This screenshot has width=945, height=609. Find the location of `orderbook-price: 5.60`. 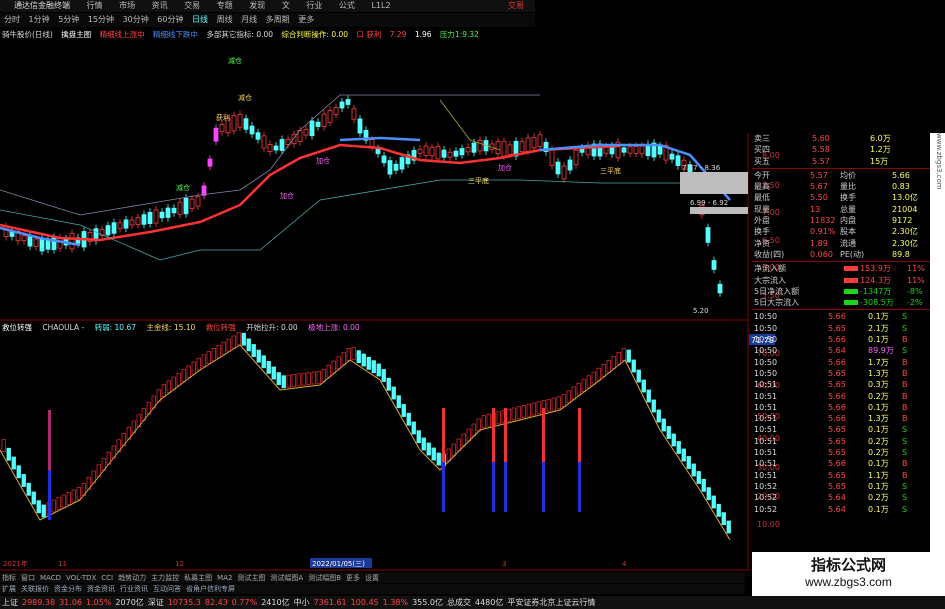

orderbook-price: 5.60 is located at coordinates (821, 138).